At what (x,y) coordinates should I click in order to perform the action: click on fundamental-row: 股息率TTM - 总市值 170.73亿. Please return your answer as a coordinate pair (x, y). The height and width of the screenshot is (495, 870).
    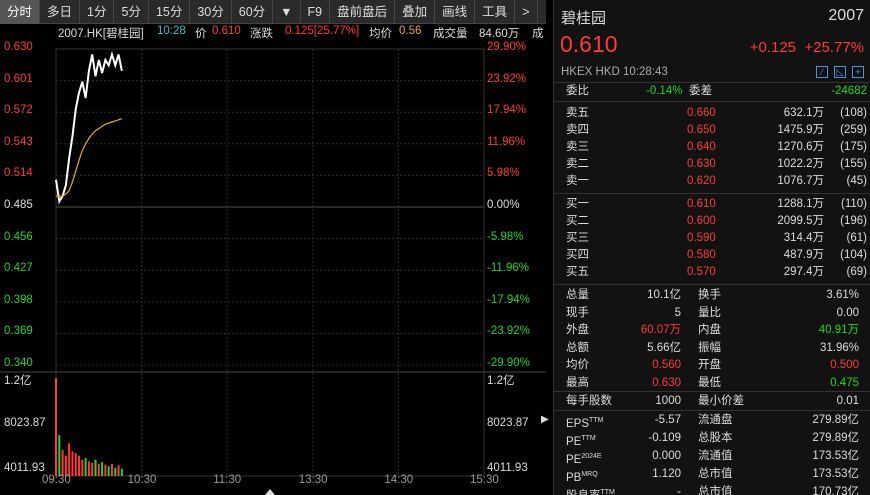
    Looking at the image, I should click on (712, 489).